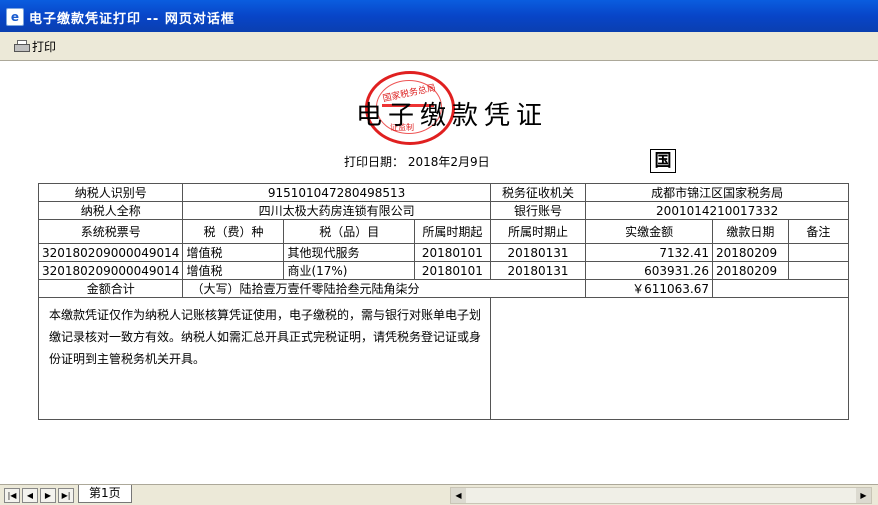  What do you see at coordinates (44, 46) in the screenshot?
I see `print-button-label: 打印` at bounding box center [44, 46].